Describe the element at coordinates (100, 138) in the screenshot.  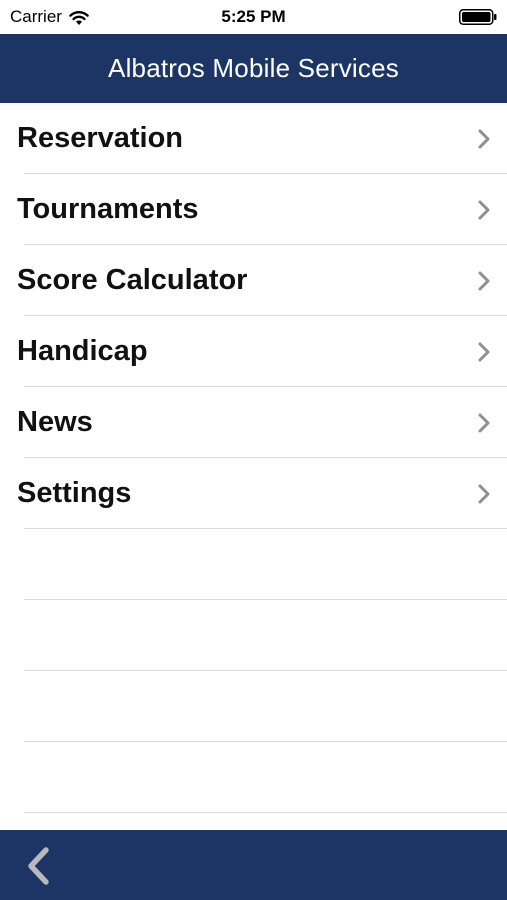
I see `menu-item-label: Reservation` at that location.